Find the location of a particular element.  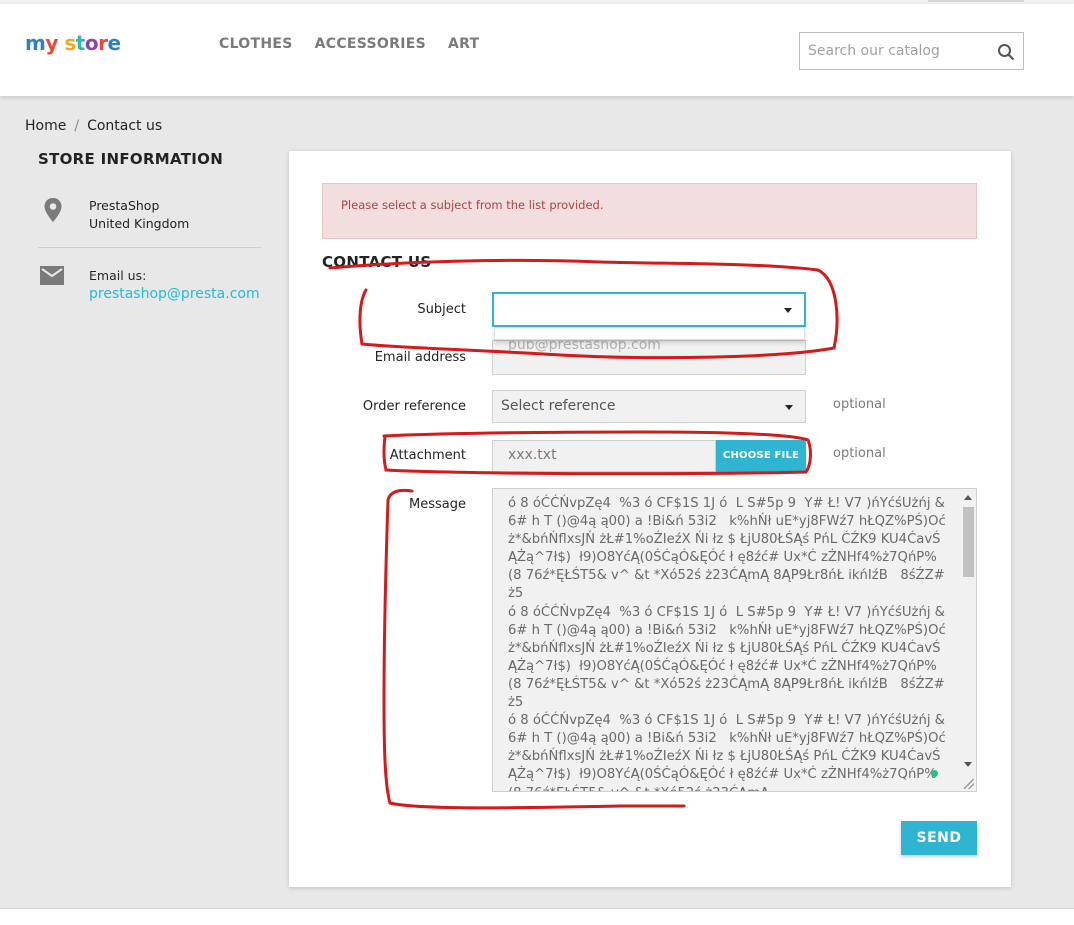

choose-file-button: CHOOSE FILE is located at coordinates (761, 456).